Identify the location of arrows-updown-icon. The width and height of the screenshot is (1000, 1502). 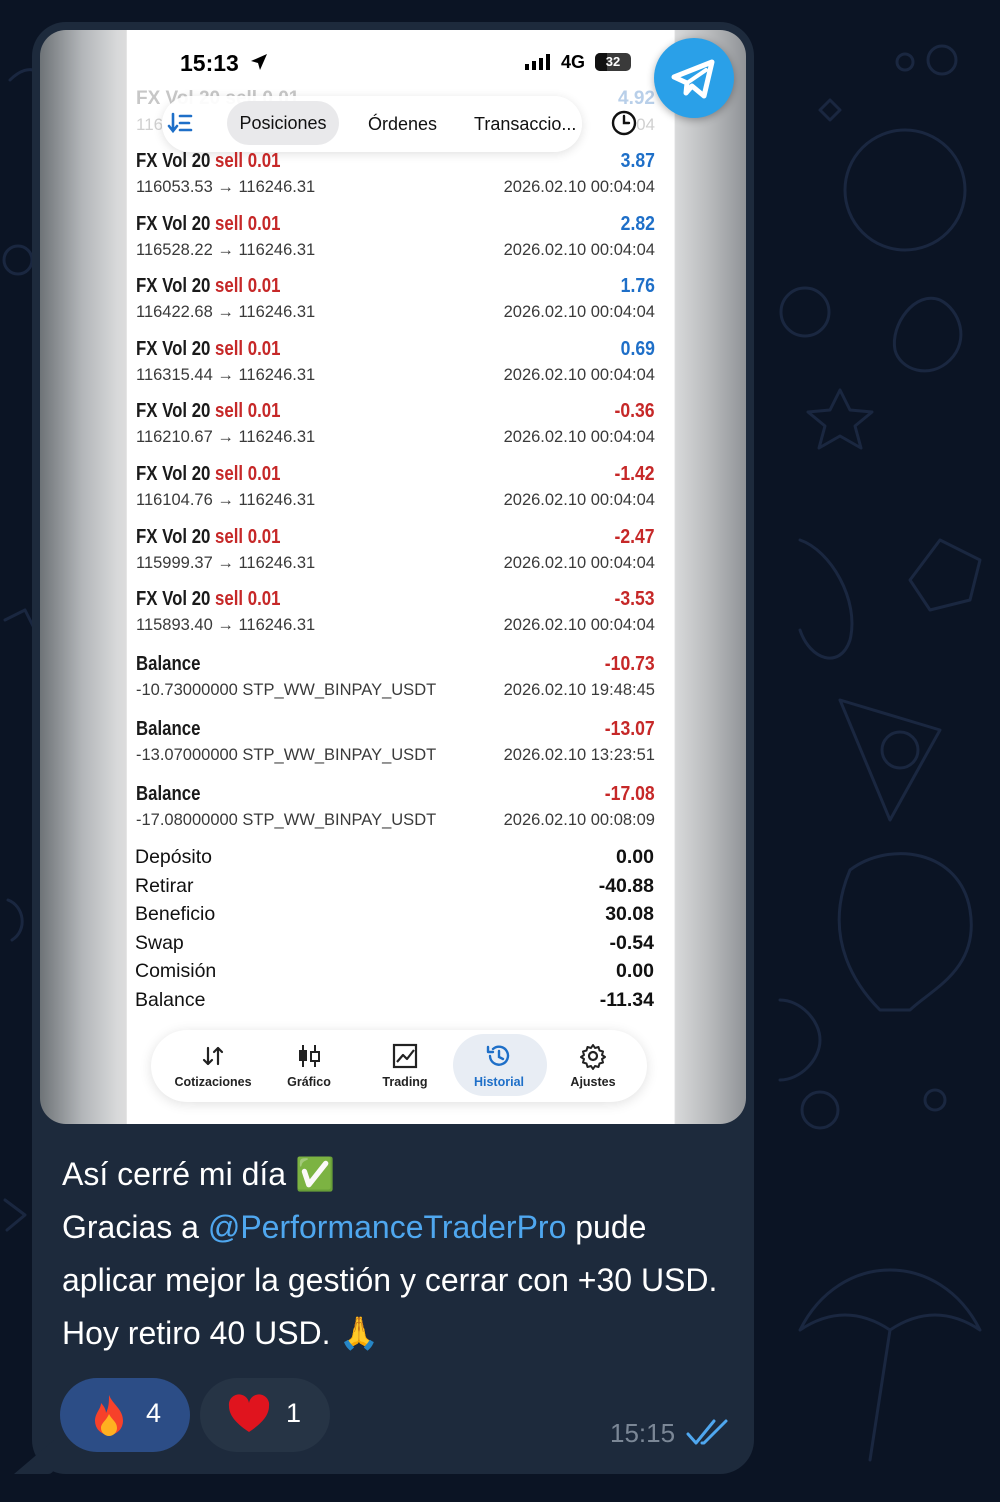
(213, 1056).